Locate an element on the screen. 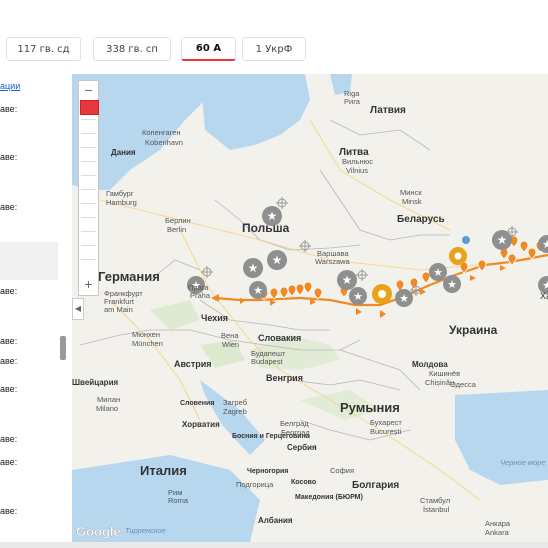 The width and height of the screenshot is (548, 548). zoom-out-button: − is located at coordinates (88, 90).